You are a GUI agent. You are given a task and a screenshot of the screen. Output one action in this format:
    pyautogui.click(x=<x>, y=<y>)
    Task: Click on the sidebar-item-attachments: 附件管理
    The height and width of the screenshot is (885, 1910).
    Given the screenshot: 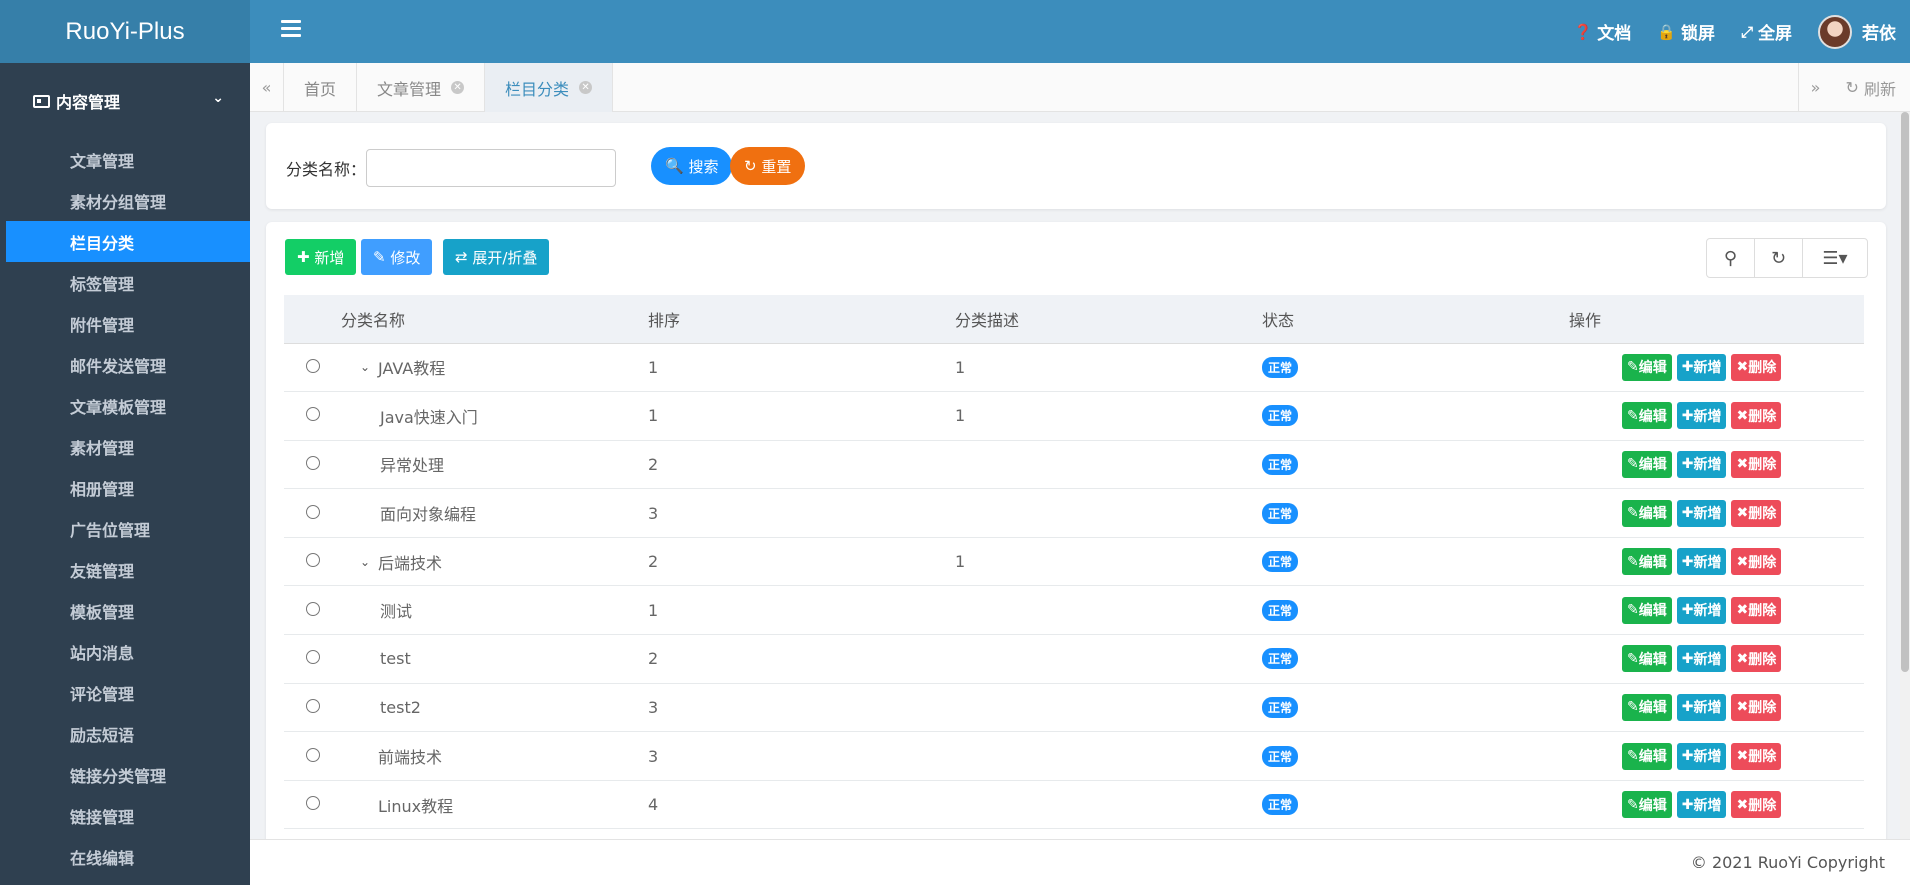 What is the action you would take?
    pyautogui.click(x=125, y=323)
    